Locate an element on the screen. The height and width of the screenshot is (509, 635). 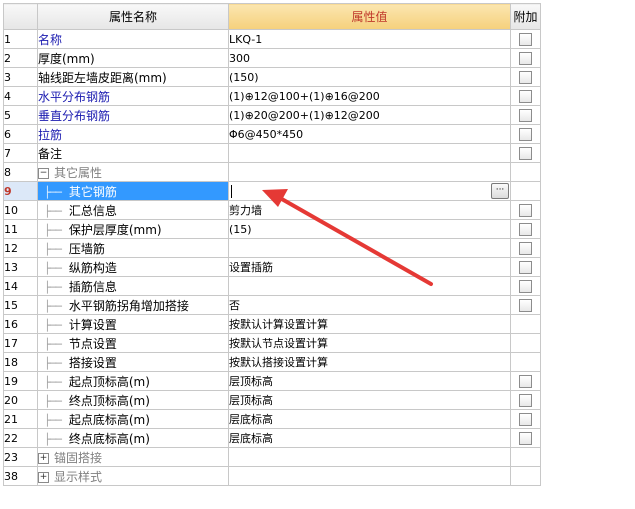
property-value-cell: (1)⊕12@100+(1)⊕16@200 is located at coordinates (369, 96).